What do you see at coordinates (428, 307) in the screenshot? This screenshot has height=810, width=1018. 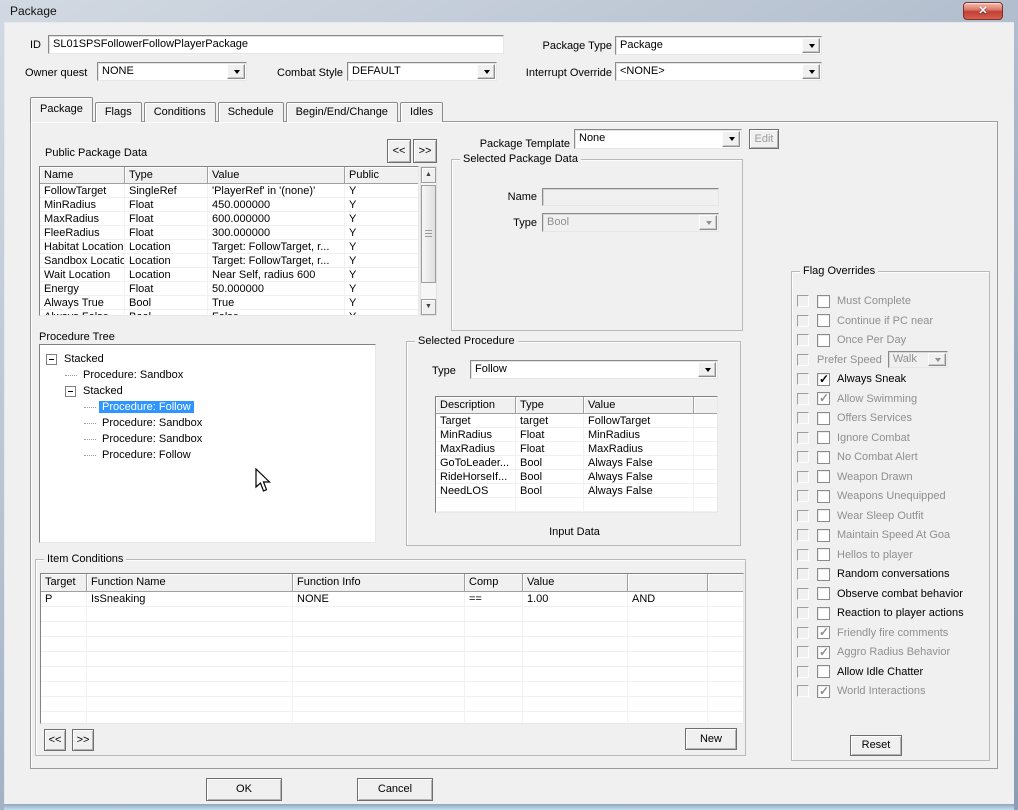 I see `scroll-down-icon: ▼` at bounding box center [428, 307].